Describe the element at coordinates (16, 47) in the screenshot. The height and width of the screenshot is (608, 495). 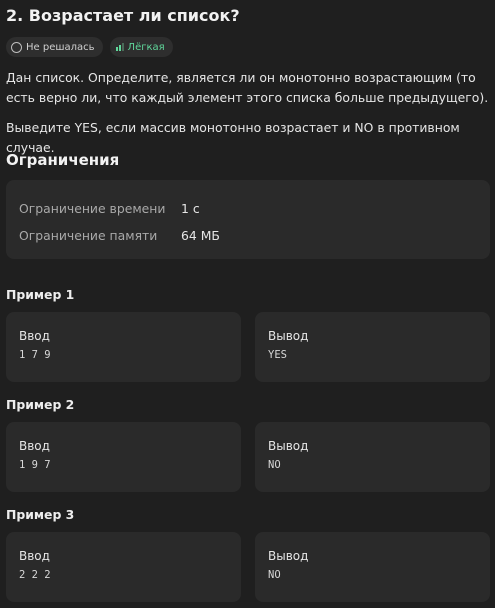
I see `circle-icon` at that location.